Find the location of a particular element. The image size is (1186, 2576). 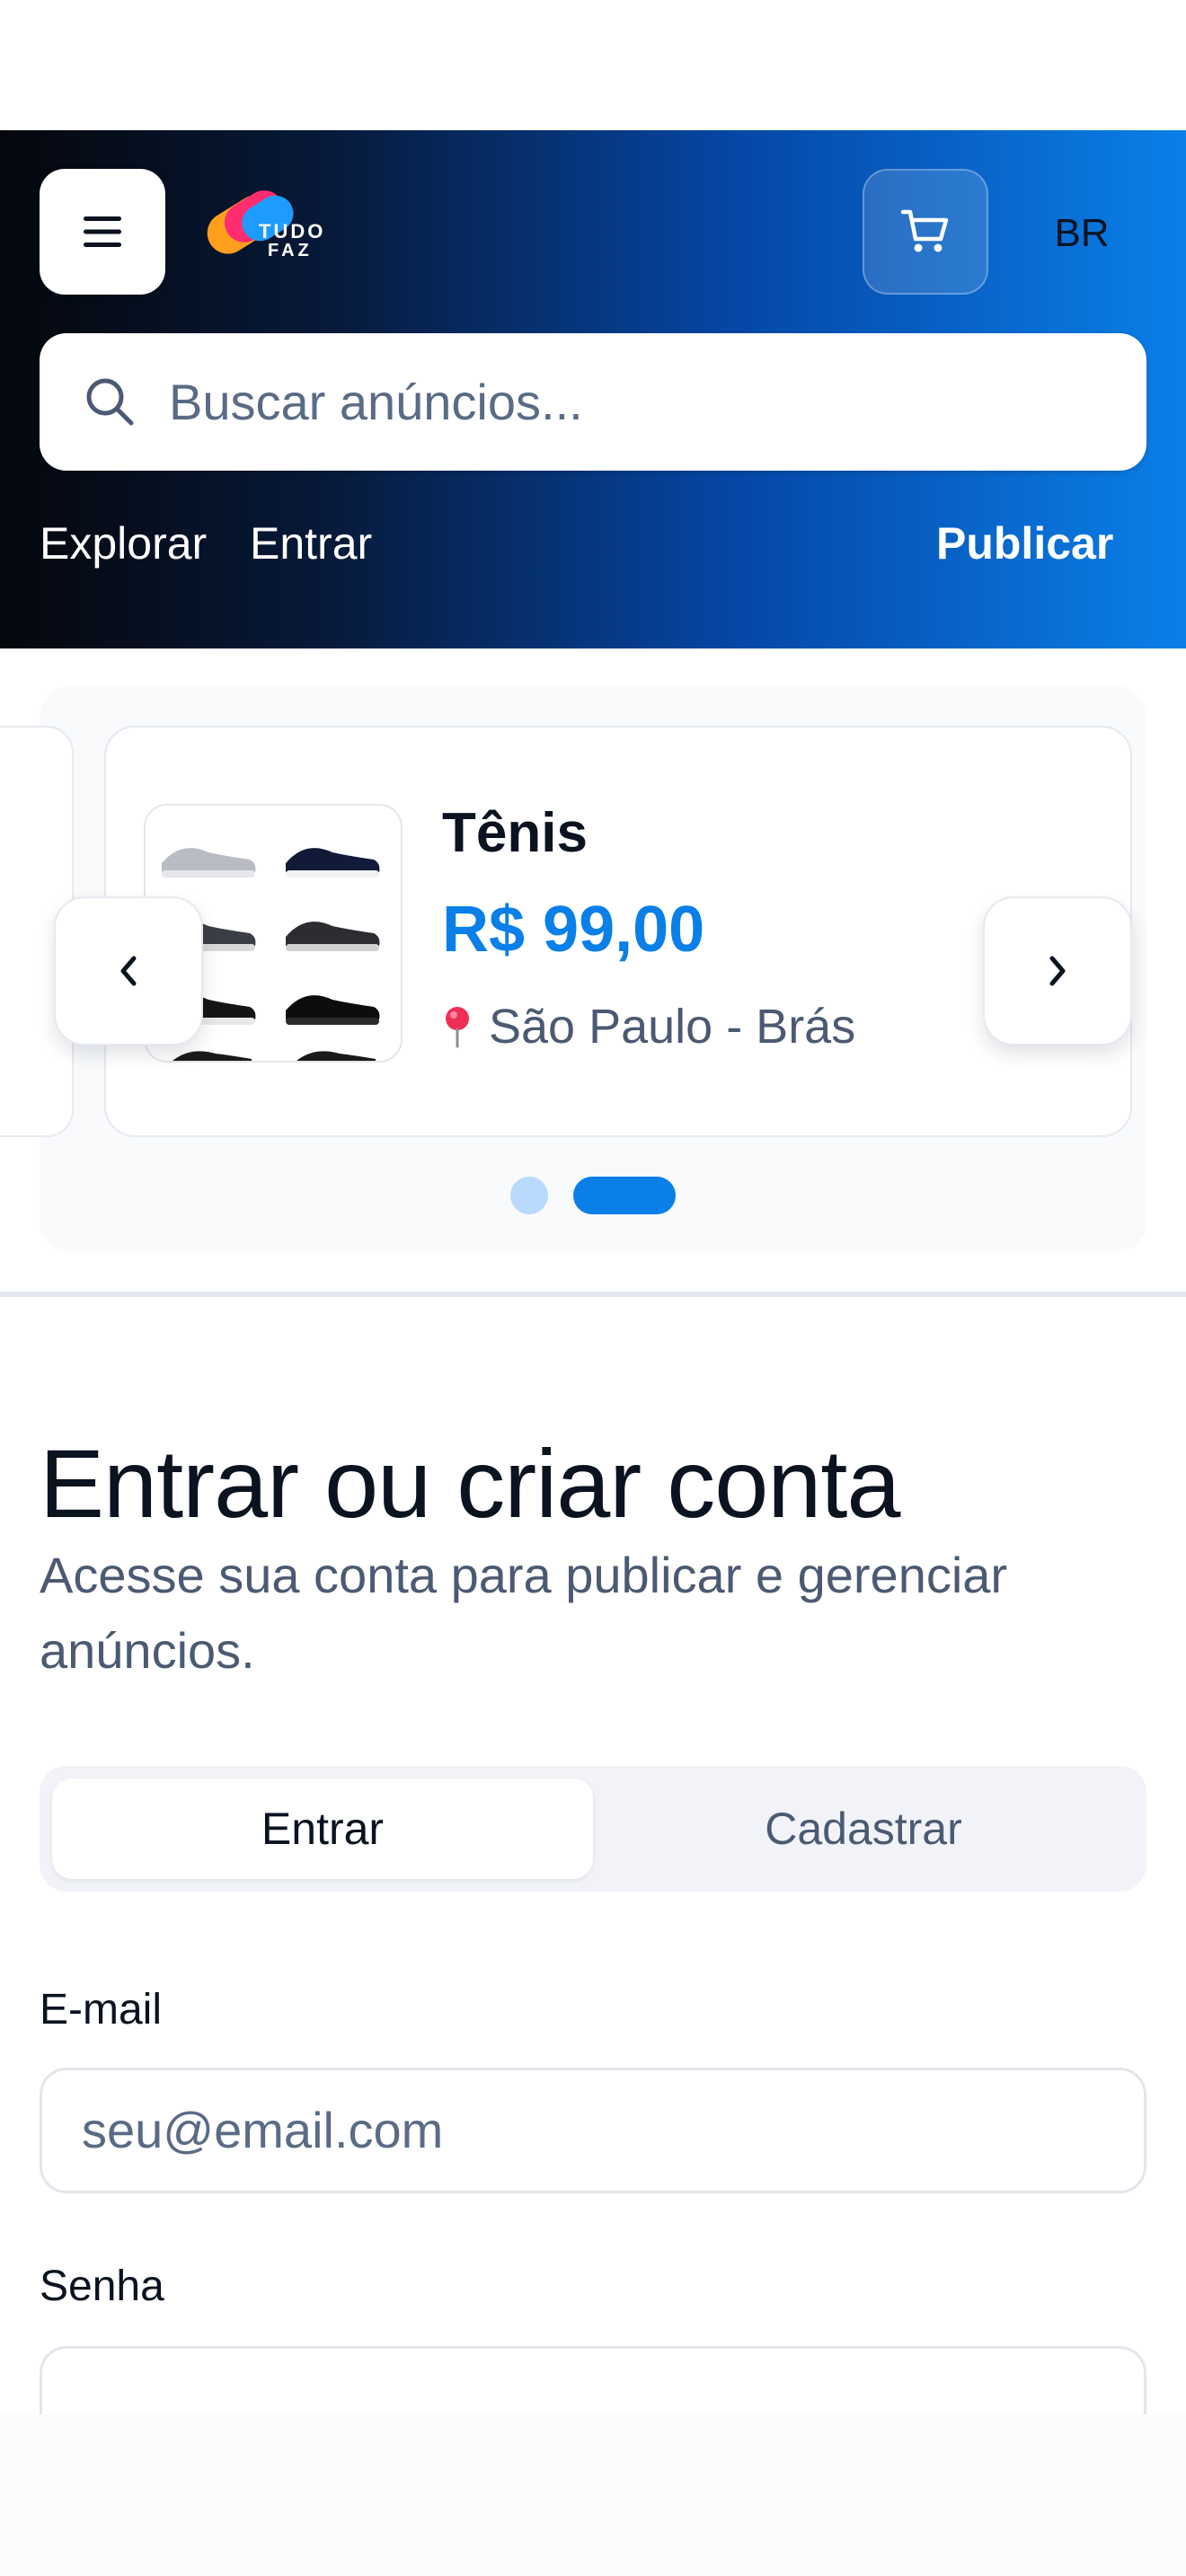

email-field: seu@email.com is located at coordinates (593, 2130).